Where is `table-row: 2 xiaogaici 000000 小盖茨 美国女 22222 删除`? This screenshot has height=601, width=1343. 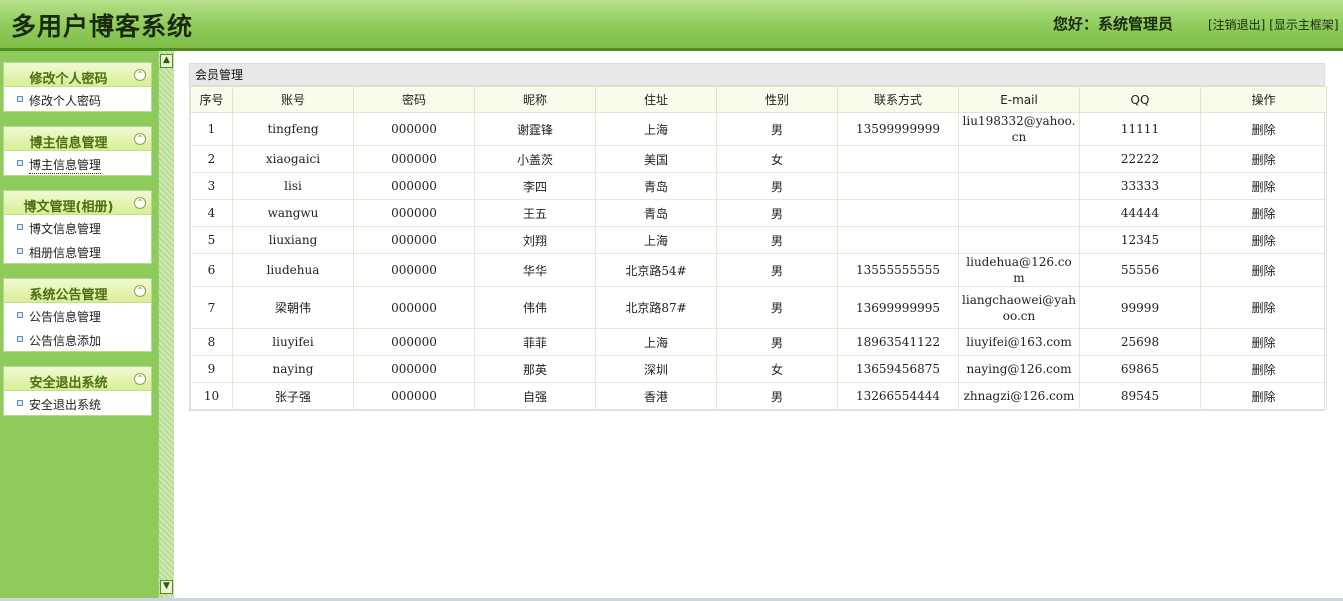
table-row: 2 xiaogaici 000000 小盖茨 美国女 22222 删除 is located at coordinates (758, 159).